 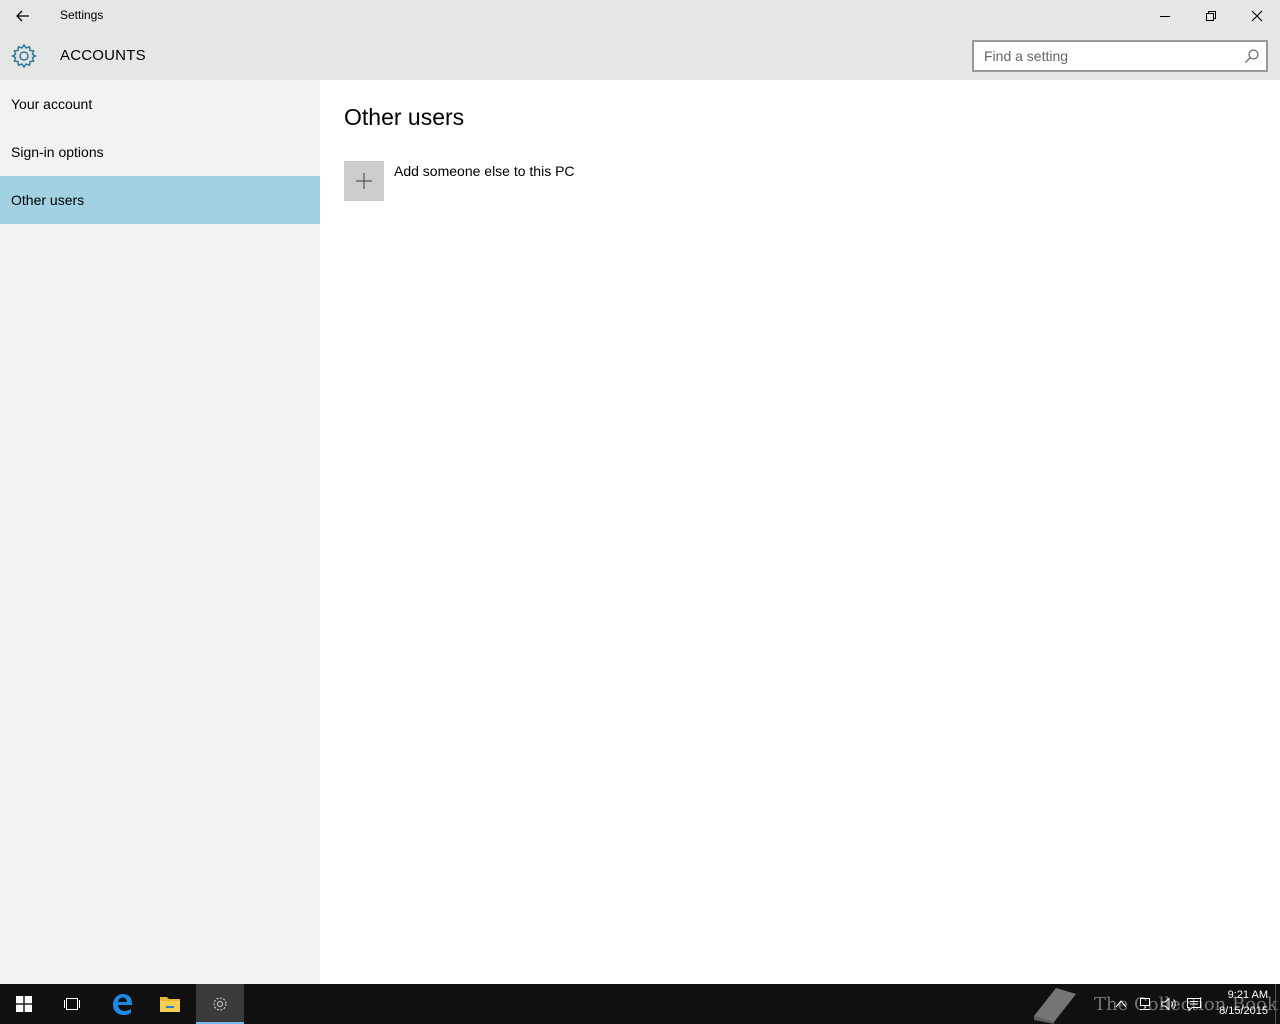 I want to click on close-icon, so click(x=1257, y=16).